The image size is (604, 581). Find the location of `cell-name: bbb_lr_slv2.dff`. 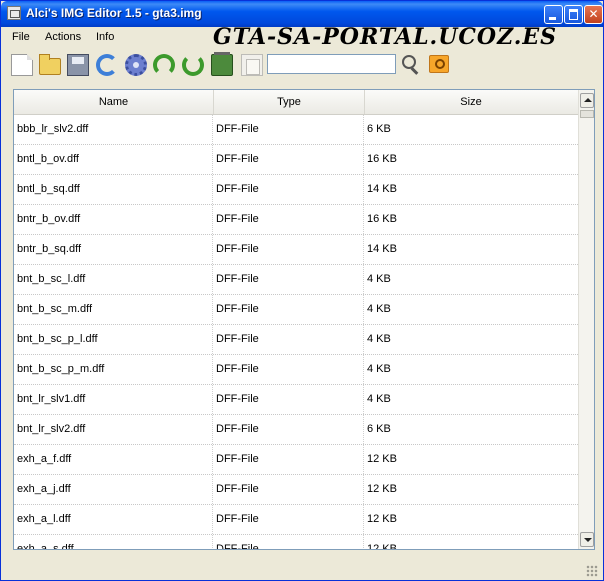

cell-name: bbb_lr_slv2.dff is located at coordinates (113, 129).